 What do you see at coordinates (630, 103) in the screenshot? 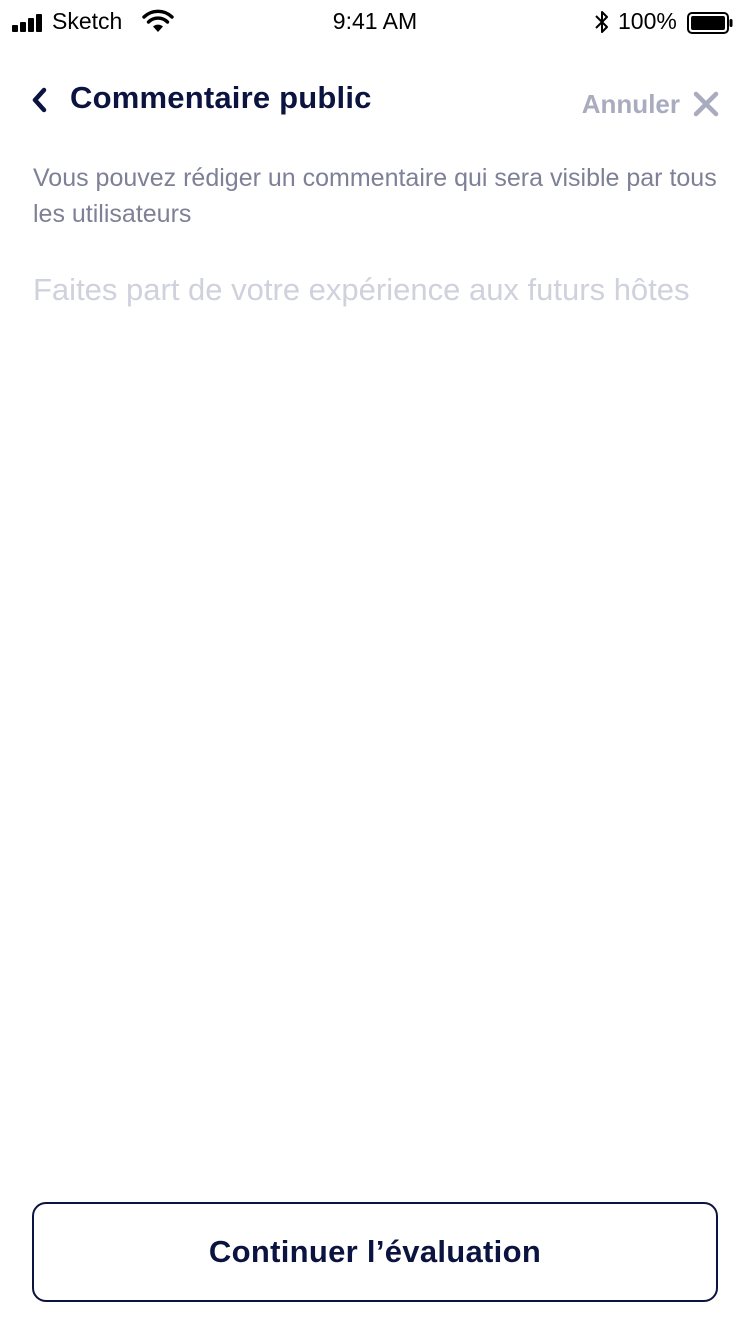
I see `cancel-label: Annuler` at bounding box center [630, 103].